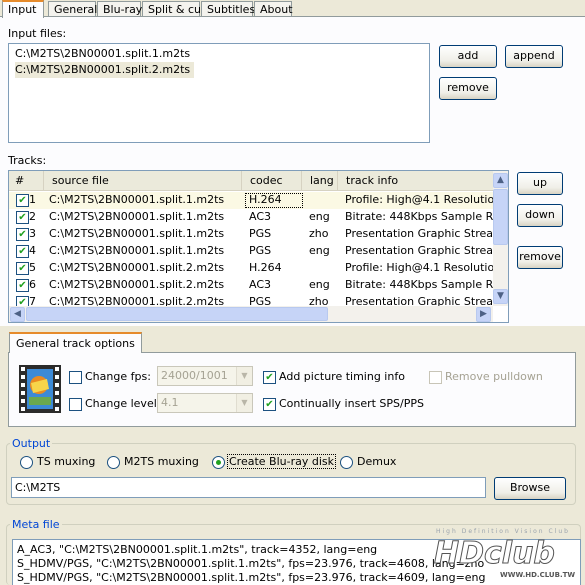  Describe the element at coordinates (40, 389) in the screenshot. I see `film-reel-icon` at that location.